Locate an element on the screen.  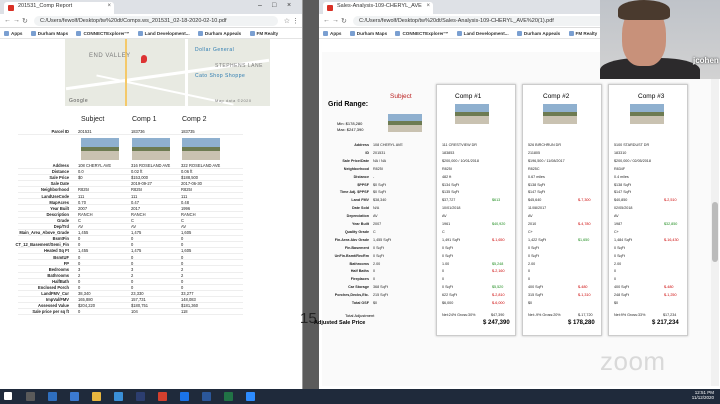
adjustment-value: $5,248 is located at coordinates (498, 263).